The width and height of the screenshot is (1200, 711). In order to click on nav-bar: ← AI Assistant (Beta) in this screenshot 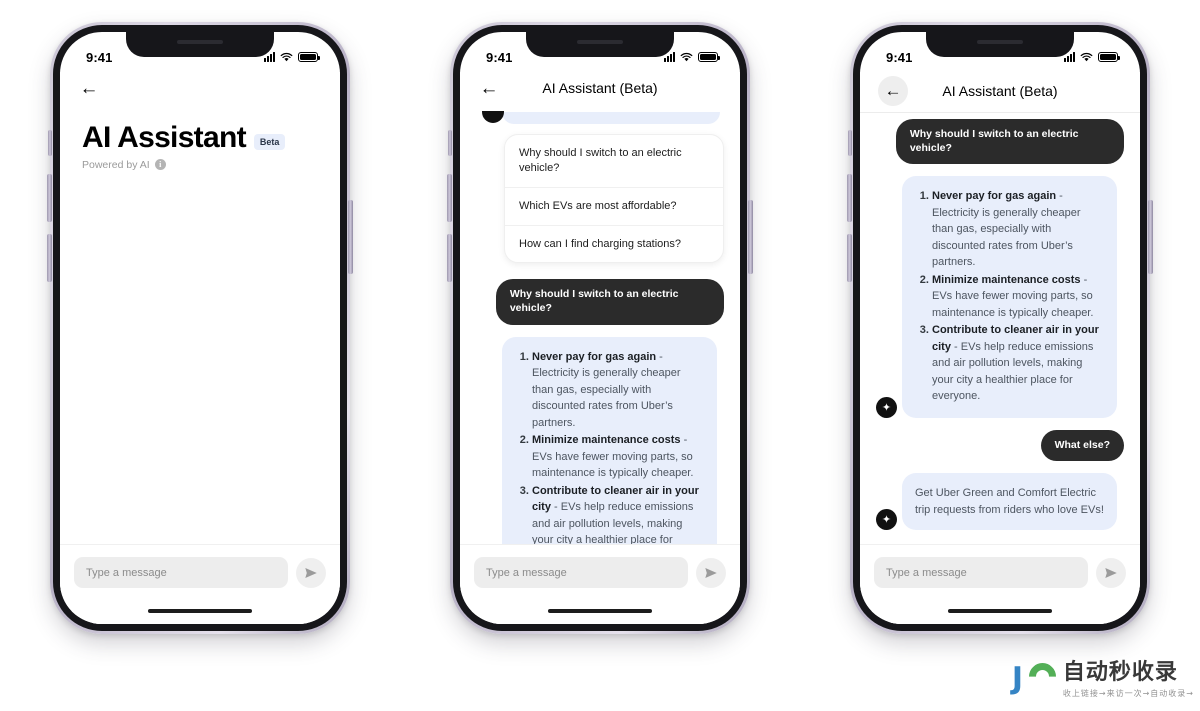, I will do `click(1000, 92)`.